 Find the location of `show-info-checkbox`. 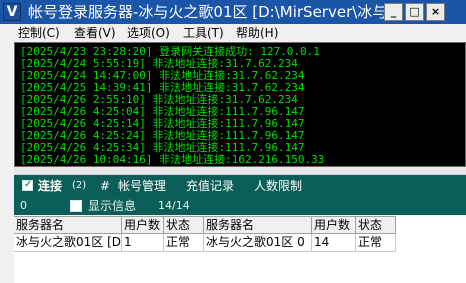

show-info-checkbox is located at coordinates (76, 206).